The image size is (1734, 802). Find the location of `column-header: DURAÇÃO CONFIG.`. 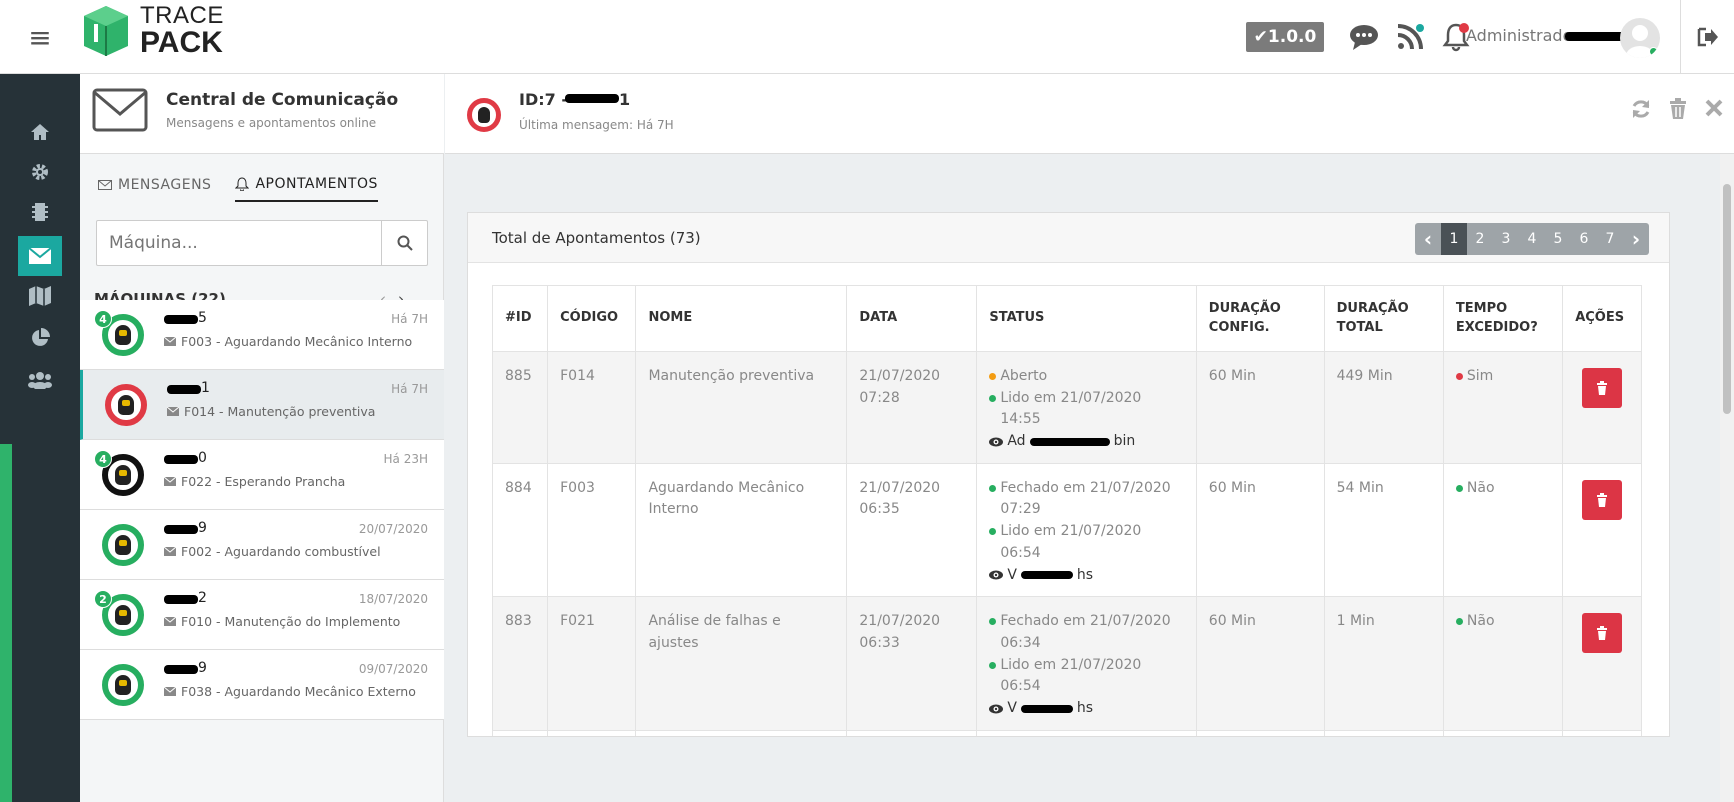

column-header: DURAÇÃO CONFIG. is located at coordinates (1260, 318).